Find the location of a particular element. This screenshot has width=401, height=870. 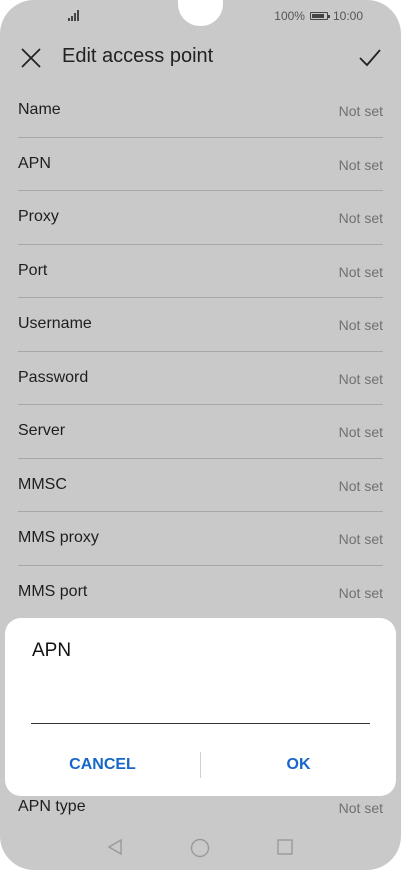

dialog-title: APN is located at coordinates (52, 650).